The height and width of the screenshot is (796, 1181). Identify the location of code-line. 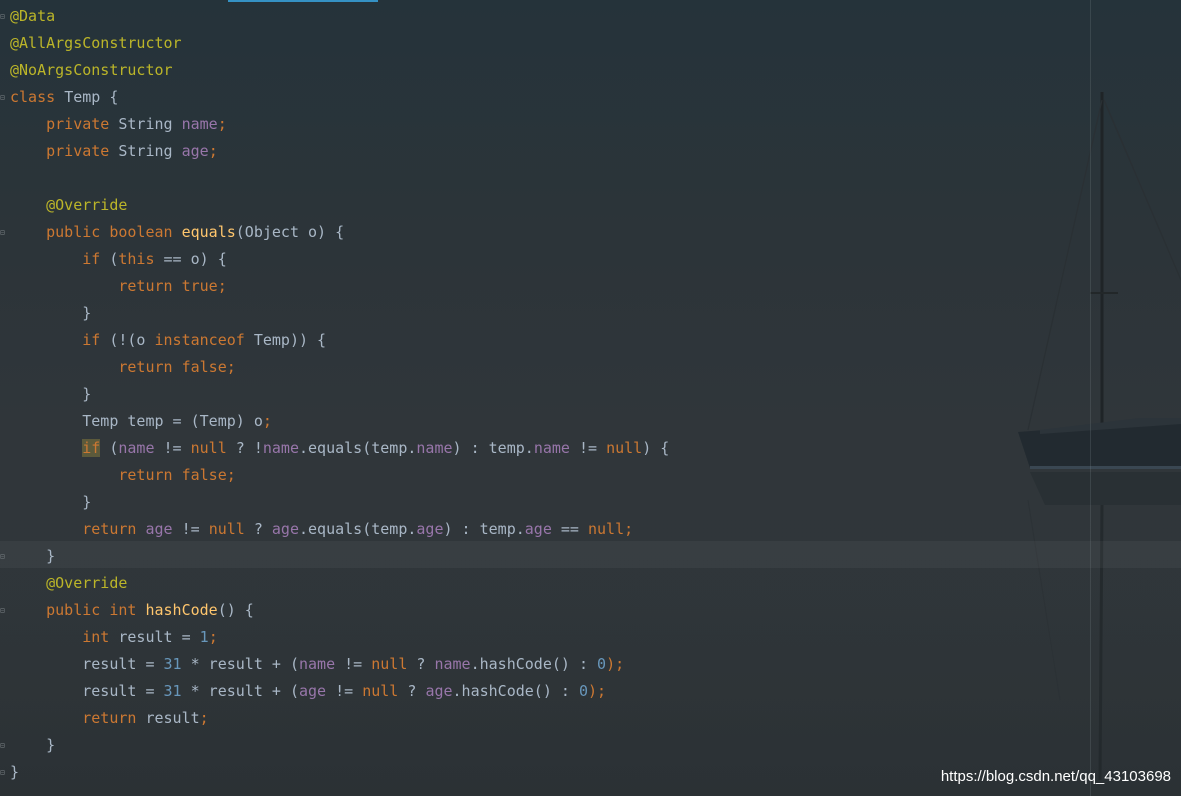
(339, 178).